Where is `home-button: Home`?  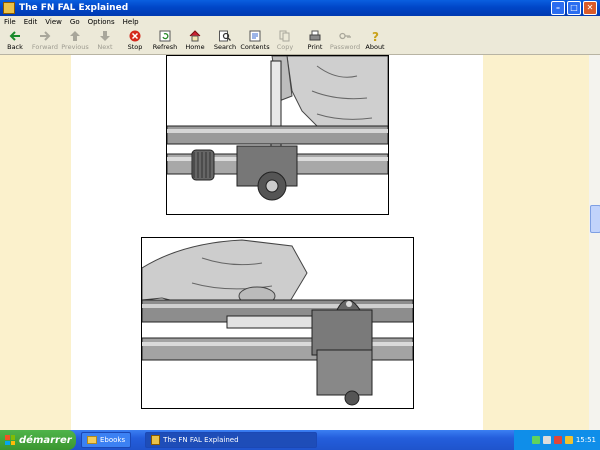
home-button: Home is located at coordinates (195, 41).